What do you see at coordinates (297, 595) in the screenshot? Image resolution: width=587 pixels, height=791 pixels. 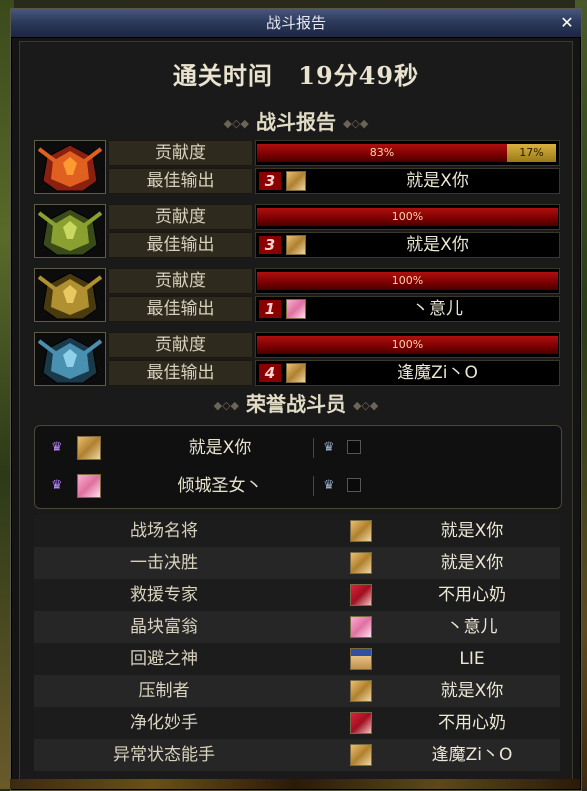 I see `award-row: 救援专家 不用心奶` at bounding box center [297, 595].